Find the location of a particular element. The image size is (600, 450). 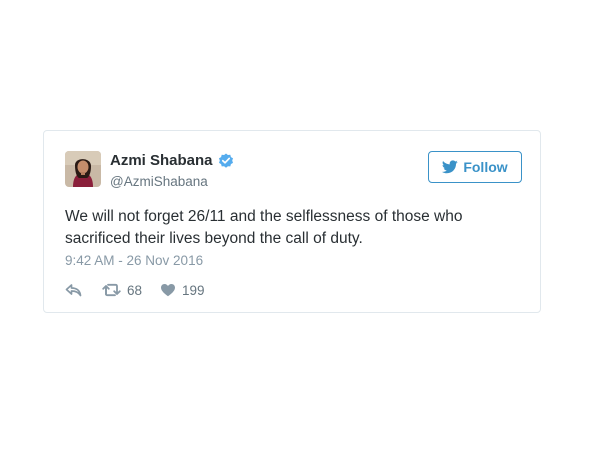

retweet-button: 68 is located at coordinates (122, 290).